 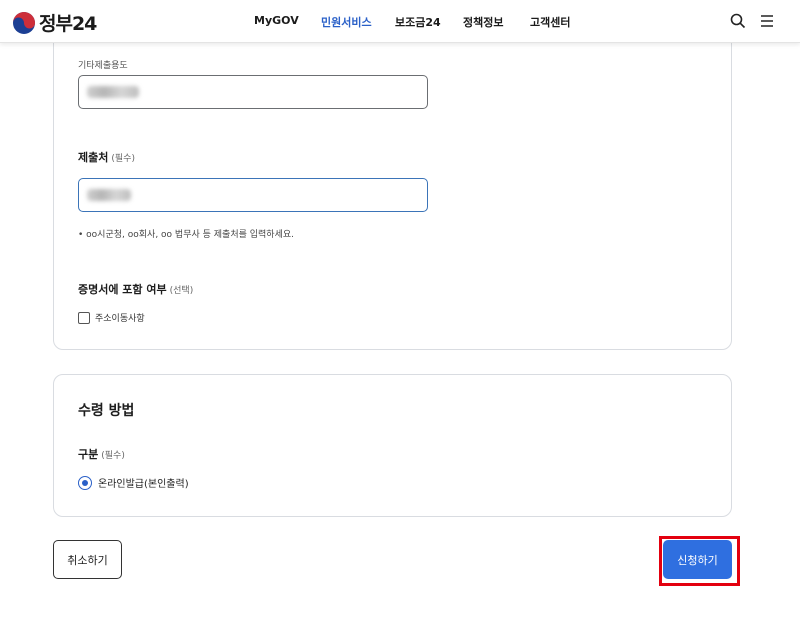 I want to click on submit-to-hint: • oo시군청, oo회사, oo 법무사 등 제출처를 입력하세요., so click(x=186, y=235).